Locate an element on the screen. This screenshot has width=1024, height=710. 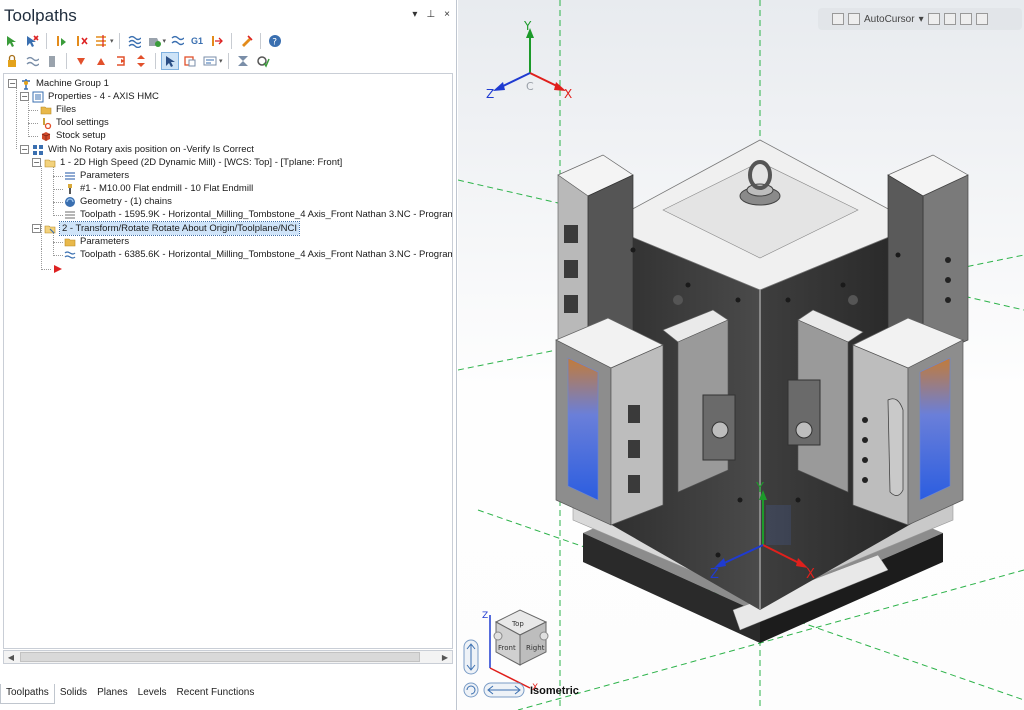
gnomon-y-label: Y is located at coordinates (527, 26).